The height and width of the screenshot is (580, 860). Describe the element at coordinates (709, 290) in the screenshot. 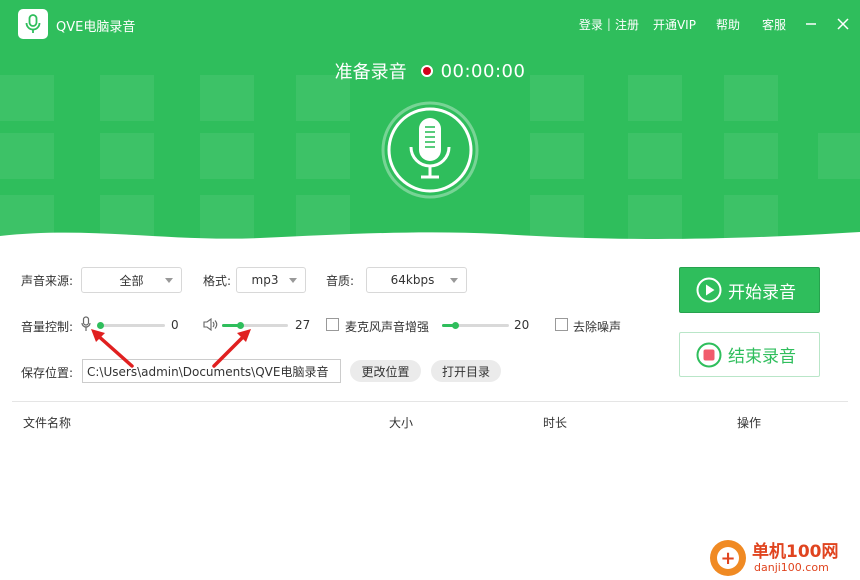

I see `play-icon` at that location.